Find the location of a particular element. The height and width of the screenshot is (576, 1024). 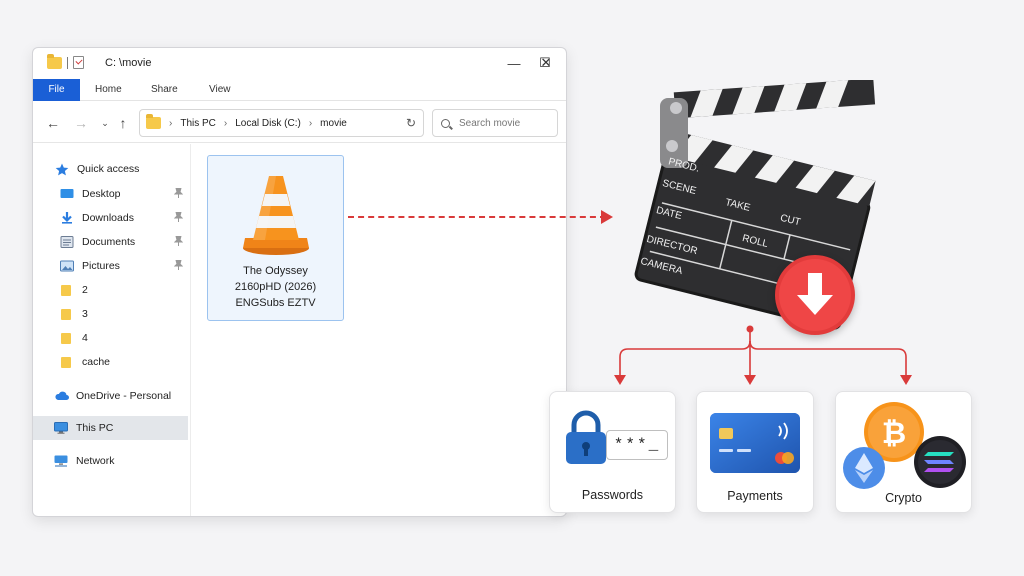

sidebar-item-documents: Documents is located at coordinates (110, 242).